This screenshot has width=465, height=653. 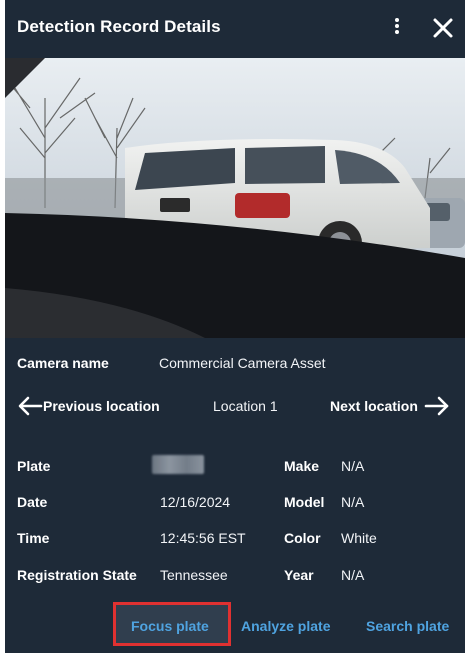 I want to click on year-label: Year, so click(x=299, y=575).